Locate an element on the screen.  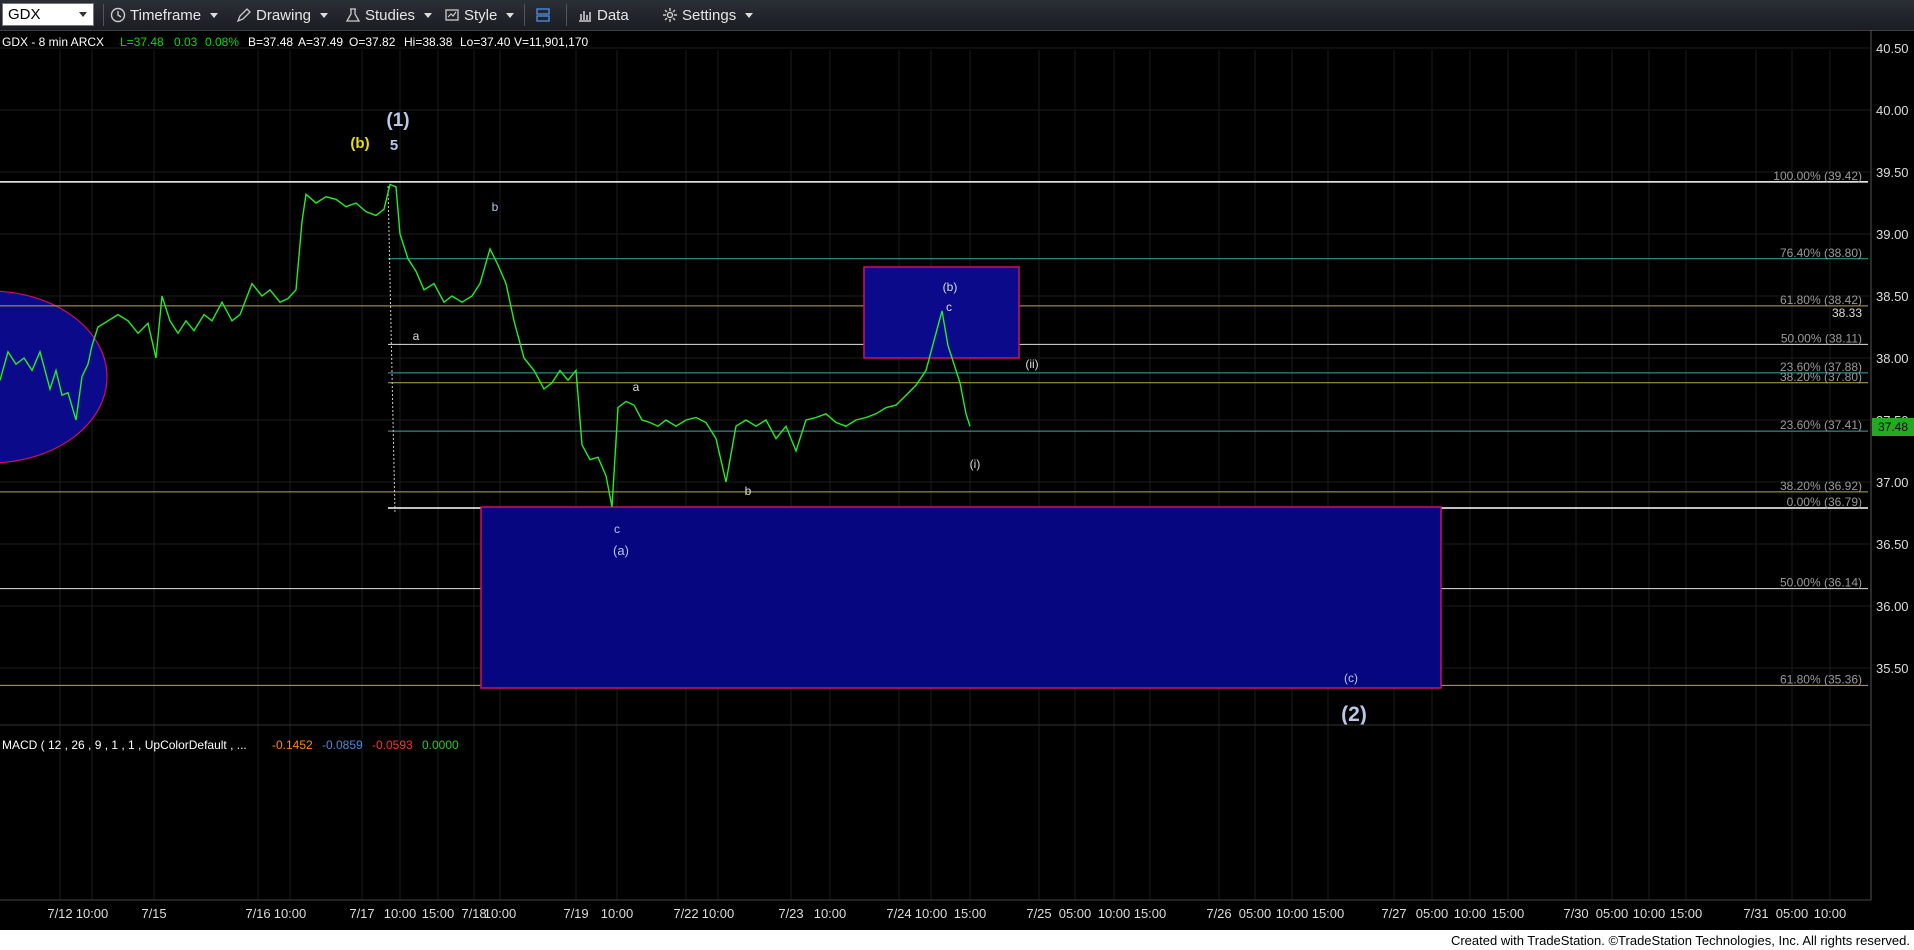
time-tick-label: 7/25 is located at coordinates (1038, 913).